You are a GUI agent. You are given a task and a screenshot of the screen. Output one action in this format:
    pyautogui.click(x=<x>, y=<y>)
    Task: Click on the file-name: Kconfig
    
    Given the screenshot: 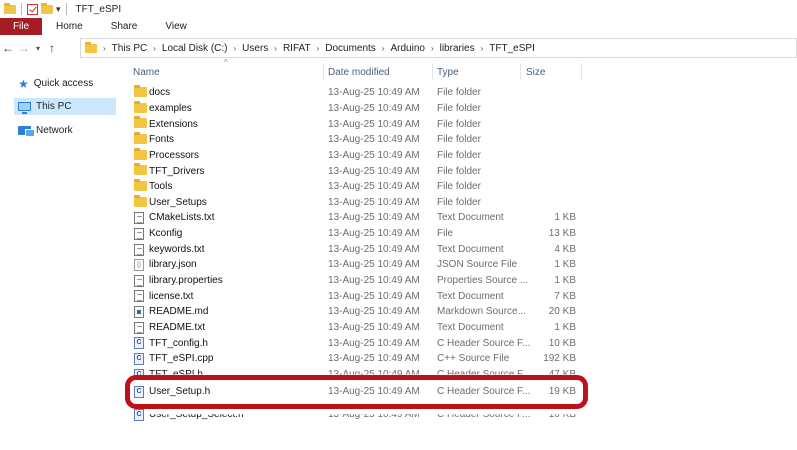 What is the action you would take?
    pyautogui.click(x=166, y=234)
    